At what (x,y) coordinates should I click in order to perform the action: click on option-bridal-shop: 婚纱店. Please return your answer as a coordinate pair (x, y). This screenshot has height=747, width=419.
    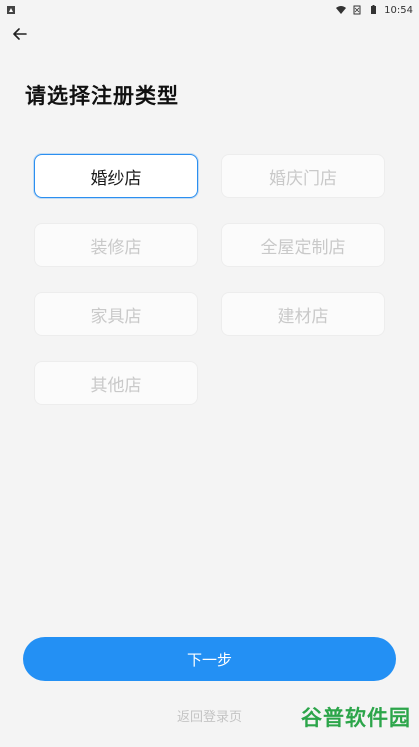
    Looking at the image, I should click on (116, 176).